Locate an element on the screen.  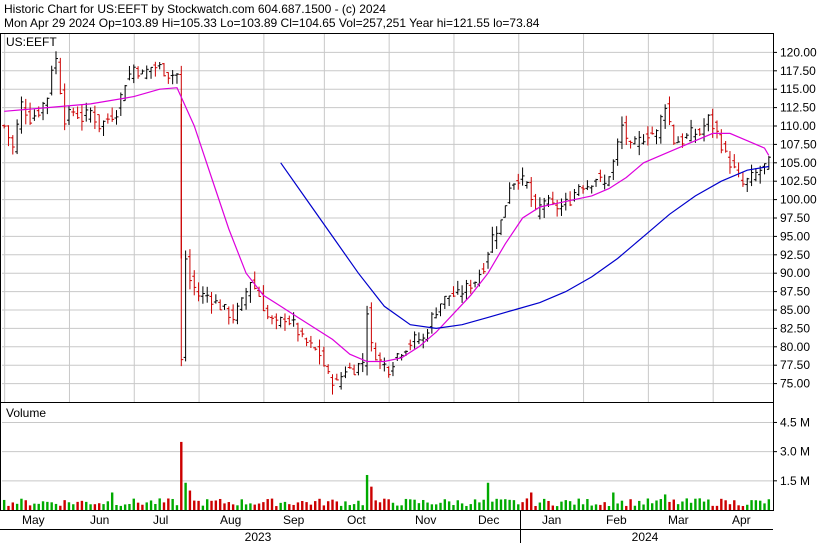
price-tick-label: 80.00 is located at coordinates (795, 347).